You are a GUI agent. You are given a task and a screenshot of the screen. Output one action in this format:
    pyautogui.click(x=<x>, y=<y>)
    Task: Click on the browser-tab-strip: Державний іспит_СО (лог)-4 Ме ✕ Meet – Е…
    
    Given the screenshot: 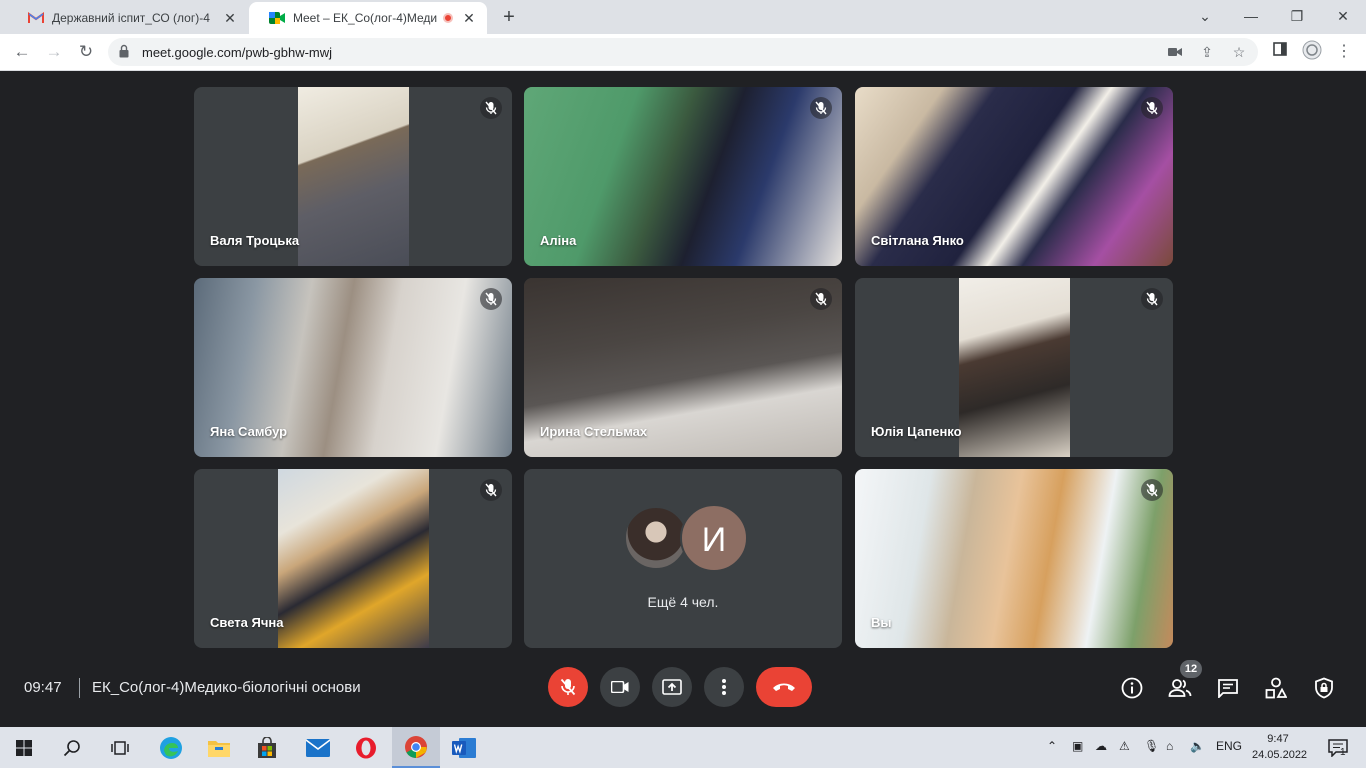 What is the action you would take?
    pyautogui.click(x=683, y=17)
    